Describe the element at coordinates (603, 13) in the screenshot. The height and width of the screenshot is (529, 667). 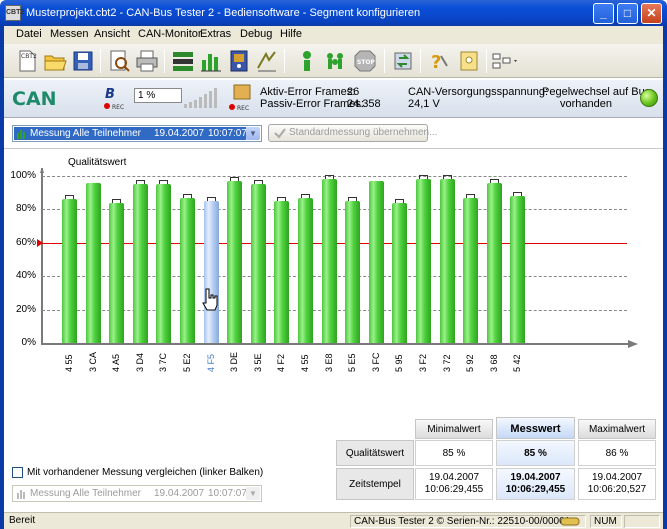
I see `minimize-button: _` at that location.